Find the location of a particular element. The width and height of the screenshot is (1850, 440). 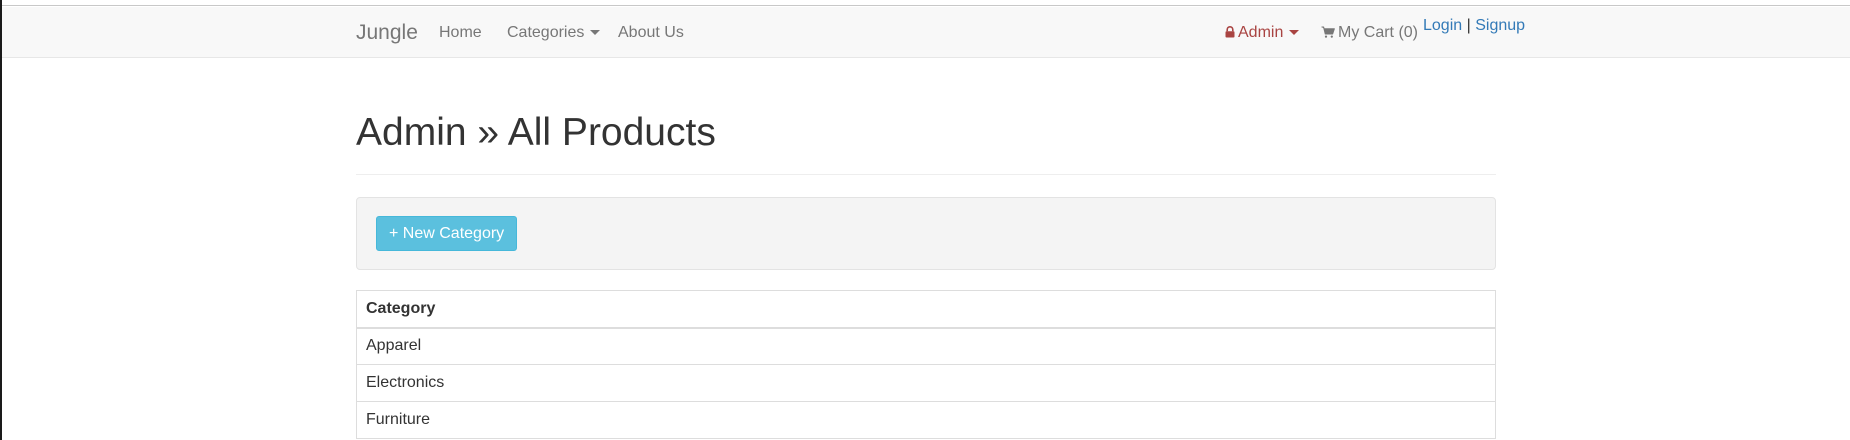

table-row: Electronics is located at coordinates (926, 383).